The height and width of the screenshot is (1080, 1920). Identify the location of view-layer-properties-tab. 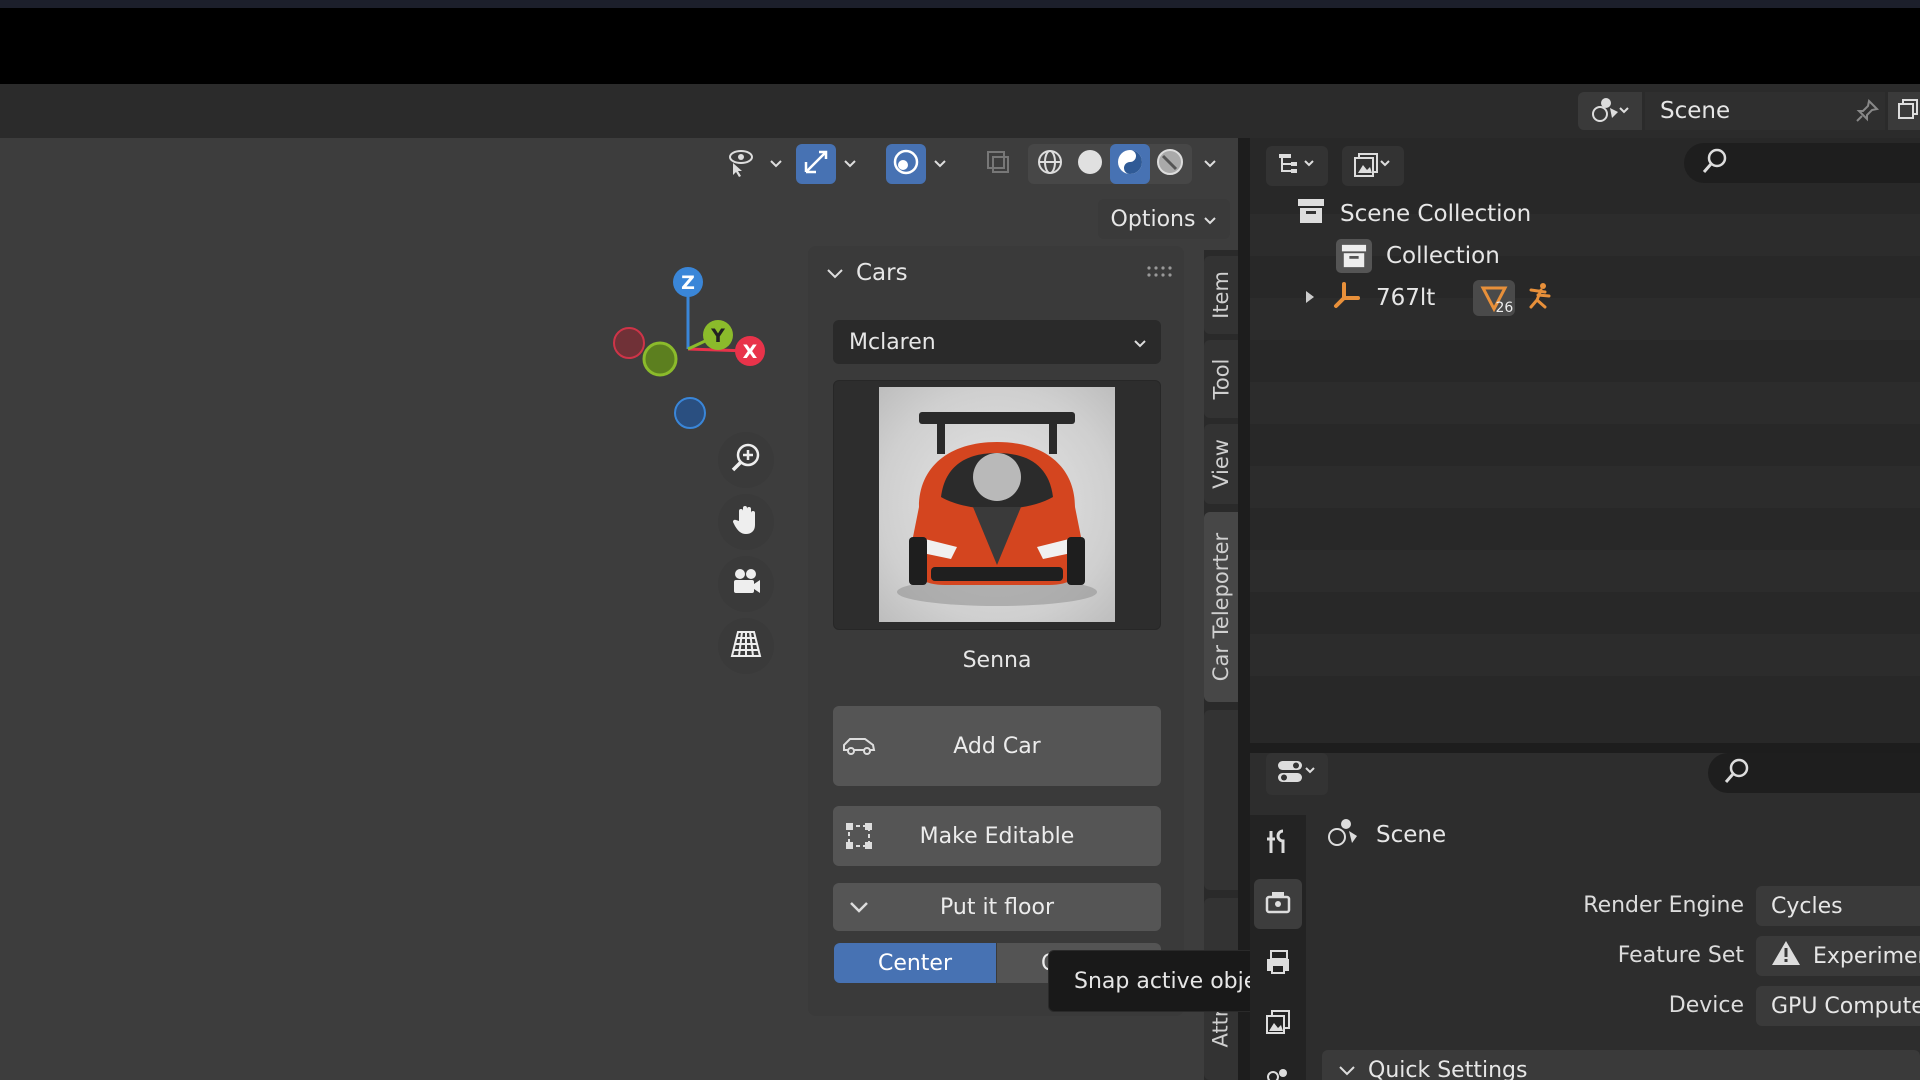
(1278, 1024).